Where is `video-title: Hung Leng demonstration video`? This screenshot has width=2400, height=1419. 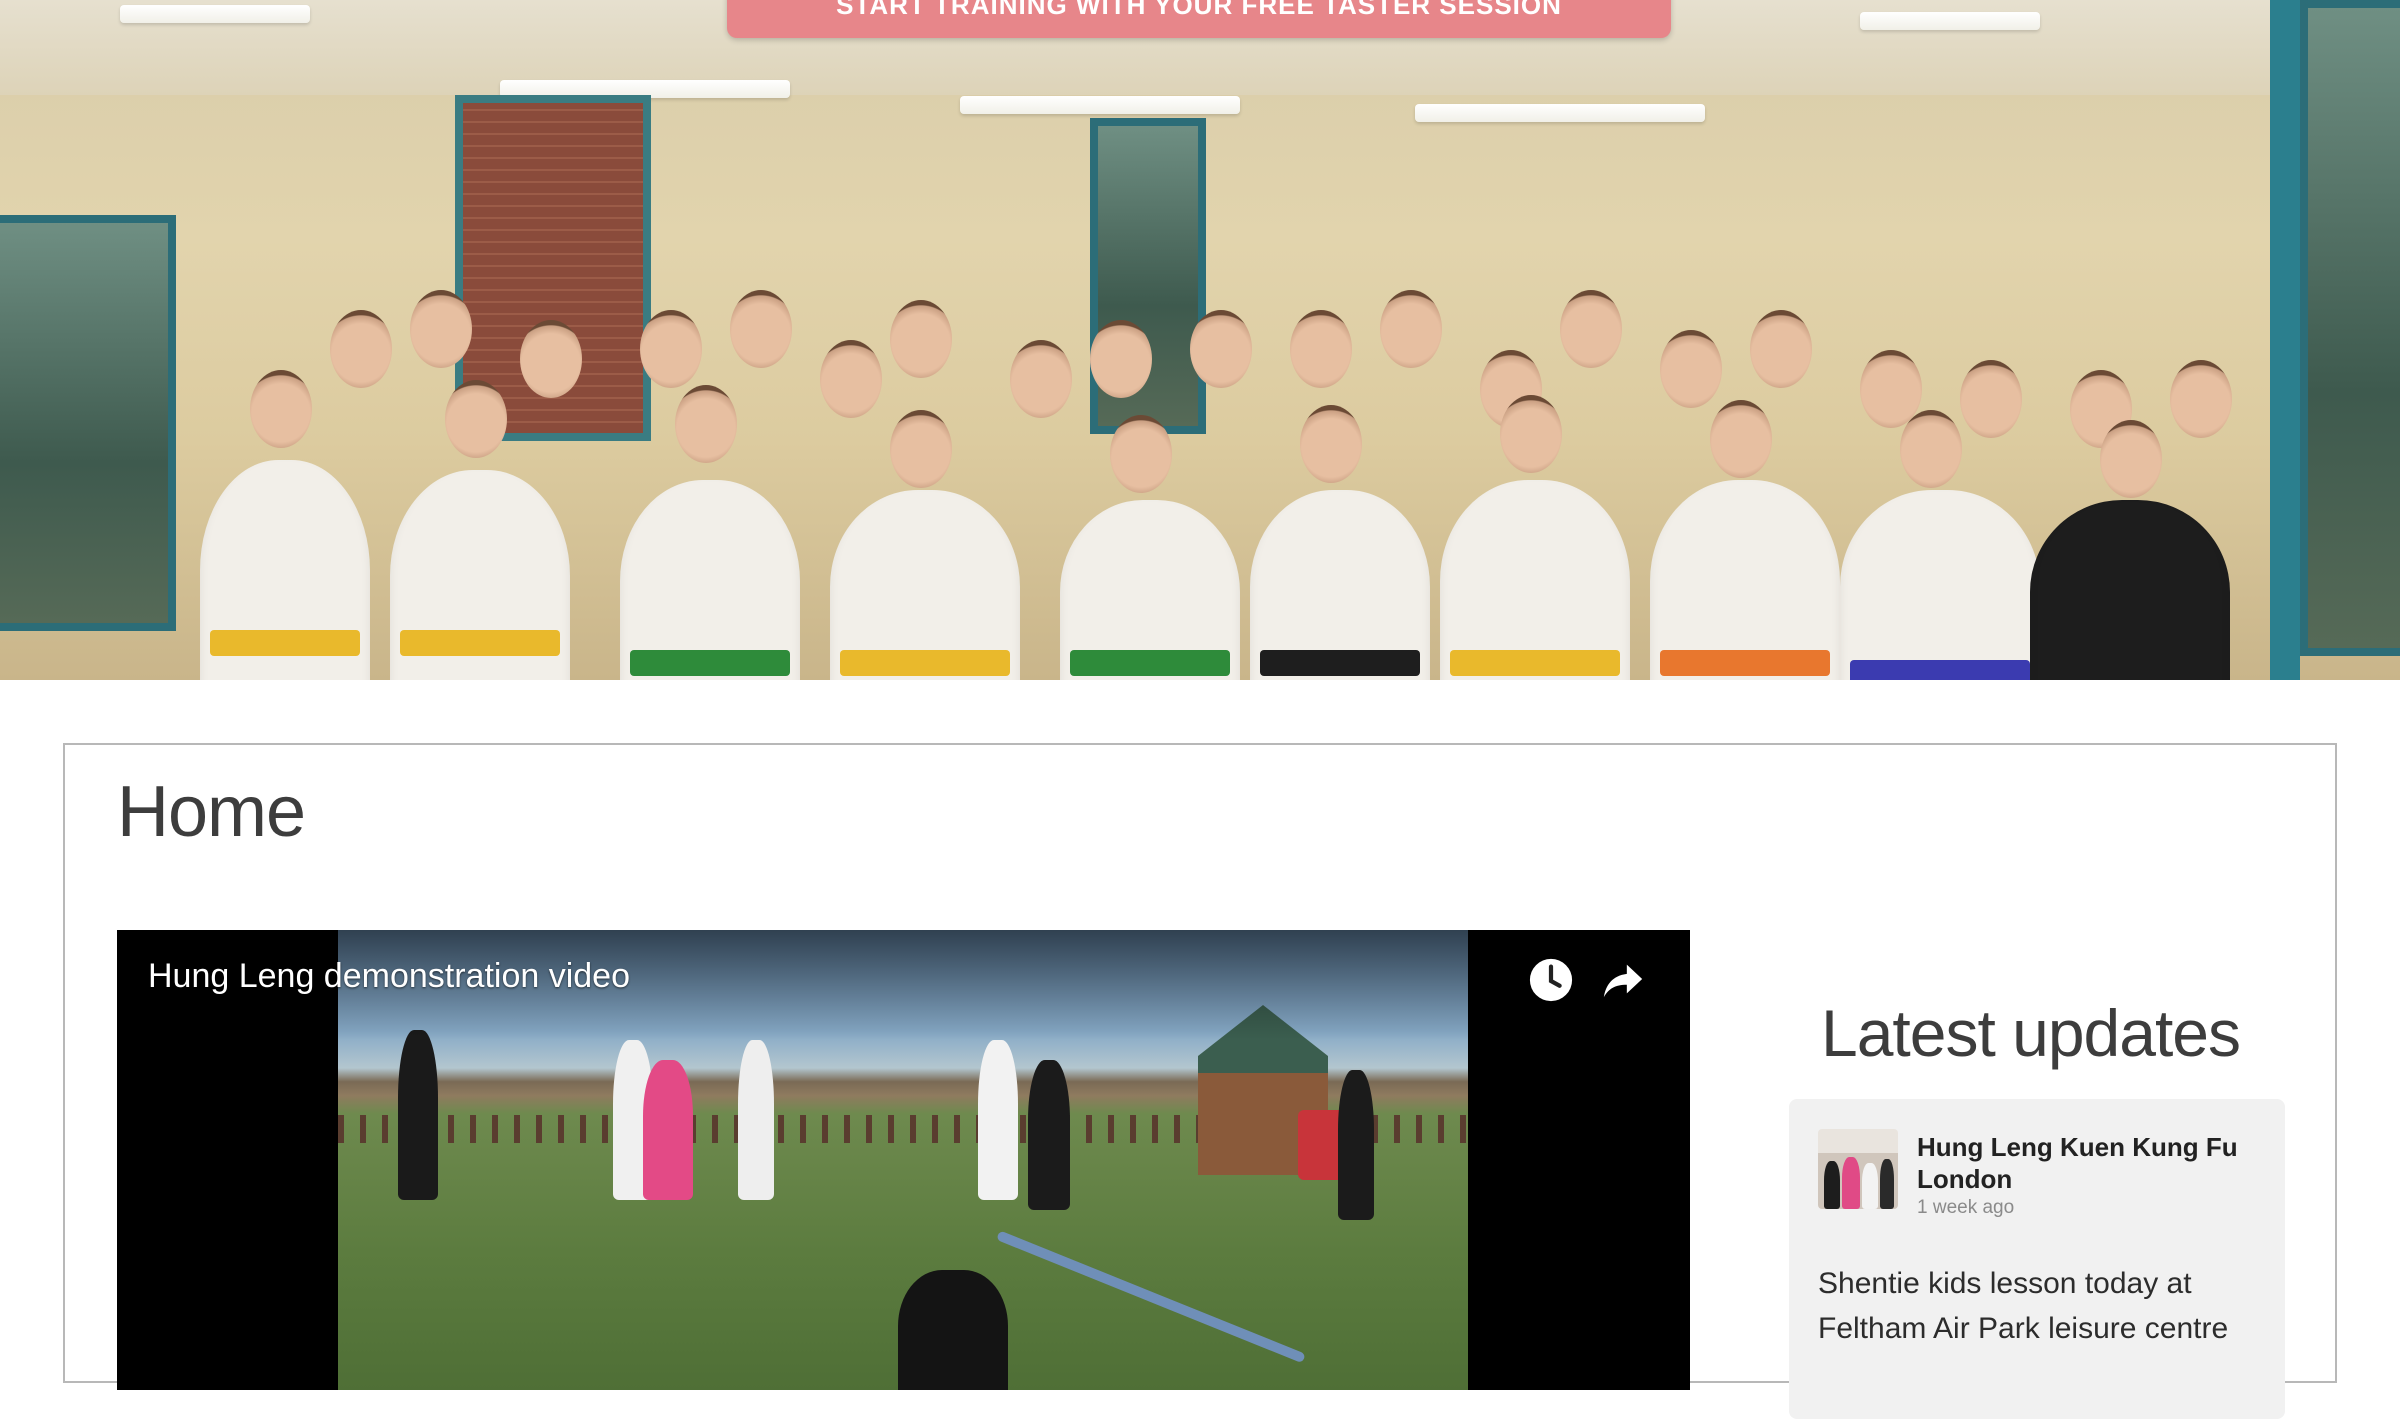
video-title: Hung Leng demonstration video is located at coordinates (389, 976).